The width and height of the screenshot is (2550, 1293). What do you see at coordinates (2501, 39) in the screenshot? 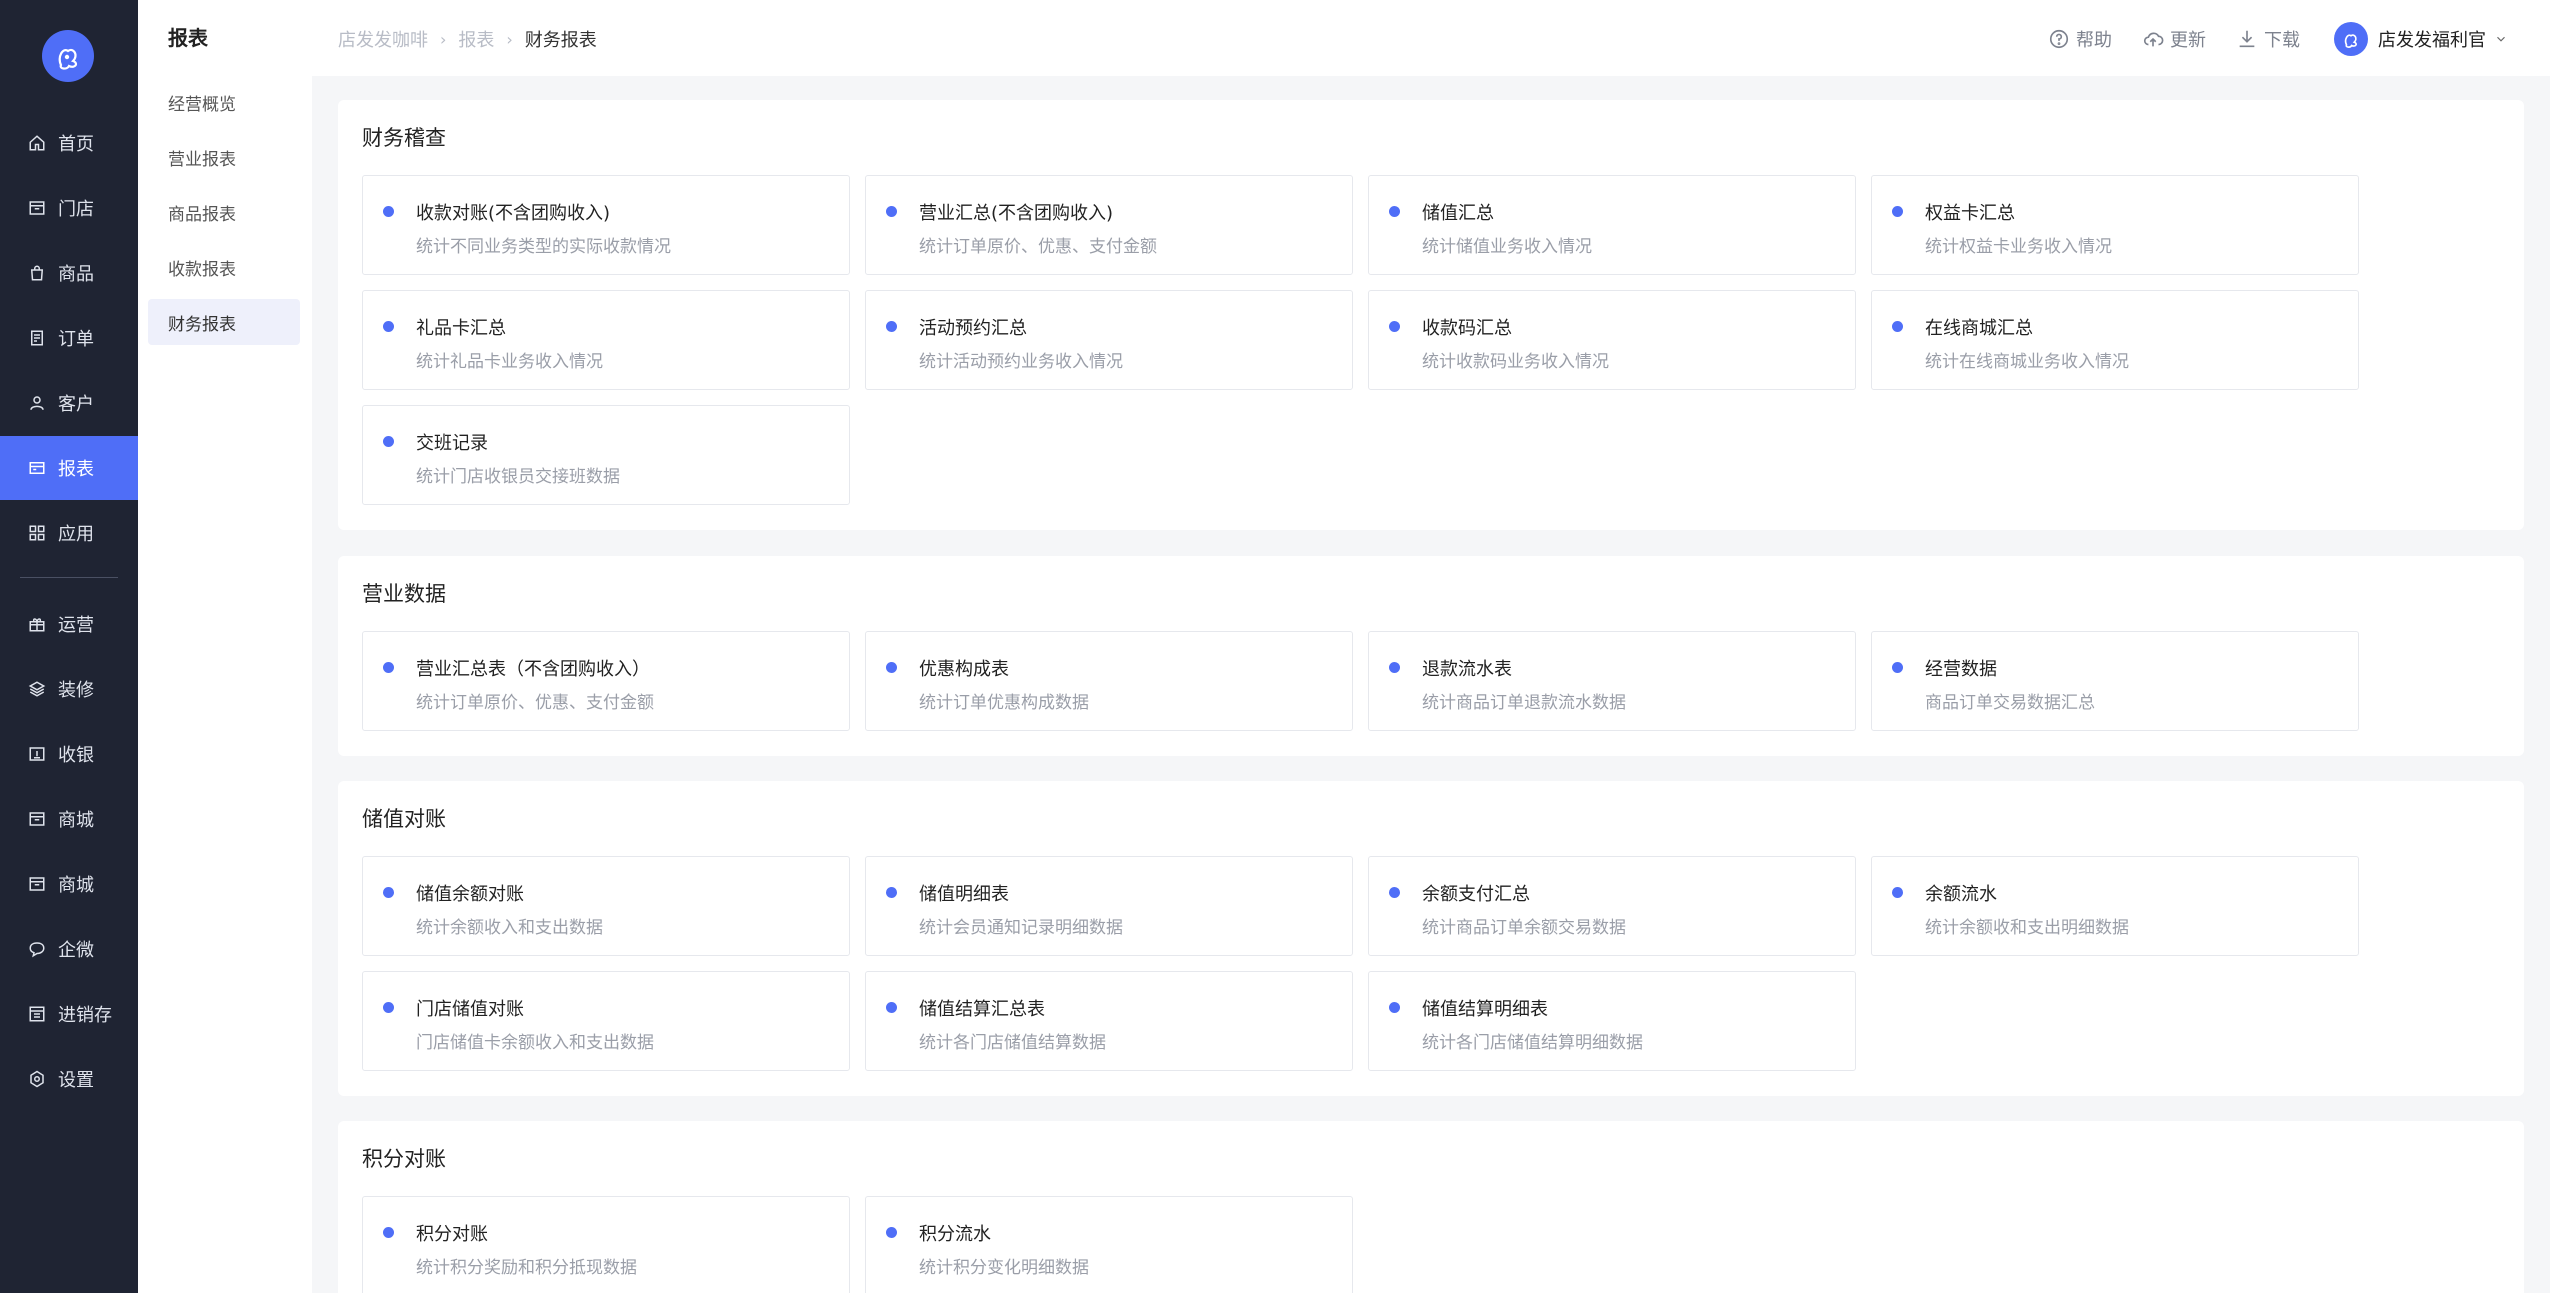
I see `chevron-down-icon` at bounding box center [2501, 39].